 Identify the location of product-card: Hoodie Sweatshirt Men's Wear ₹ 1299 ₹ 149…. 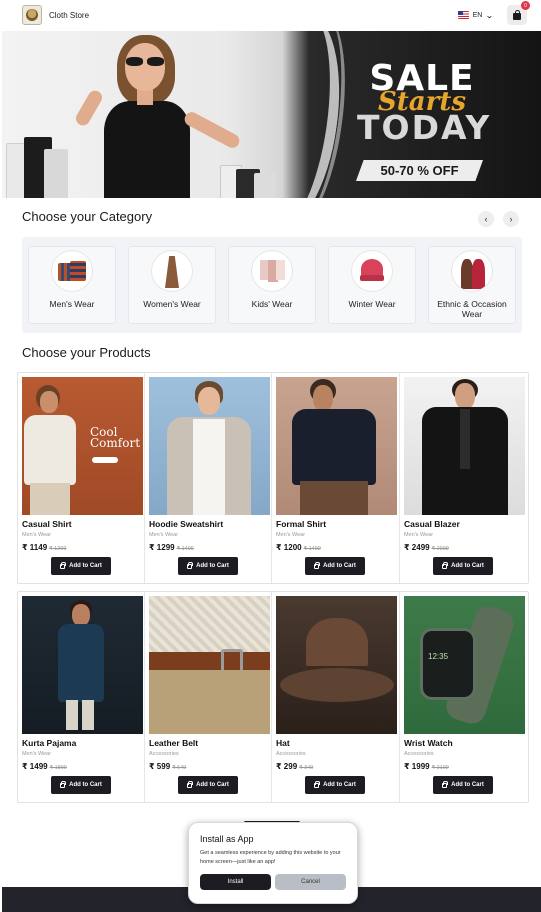
(209, 479).